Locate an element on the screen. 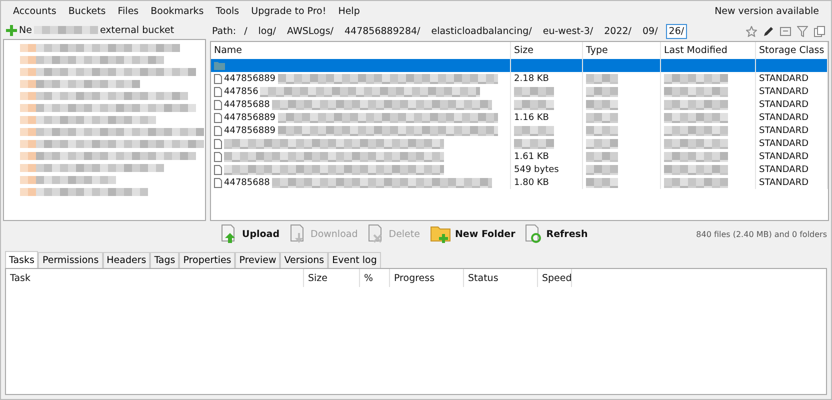 The width and height of the screenshot is (832, 400). path-segment: 09/ is located at coordinates (650, 31).